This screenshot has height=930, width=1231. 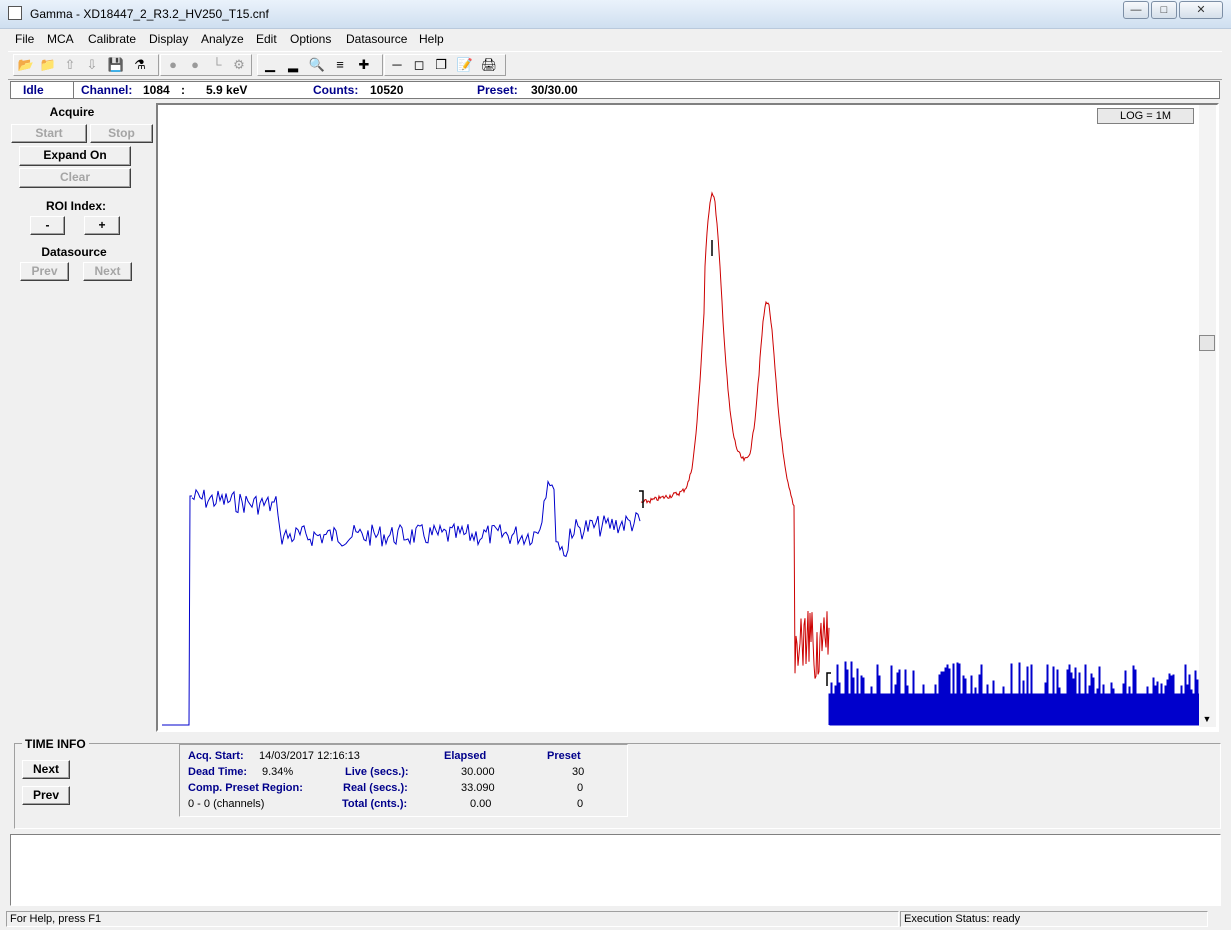 I want to click on window-minimize-icon: ─, so click(x=397, y=65).